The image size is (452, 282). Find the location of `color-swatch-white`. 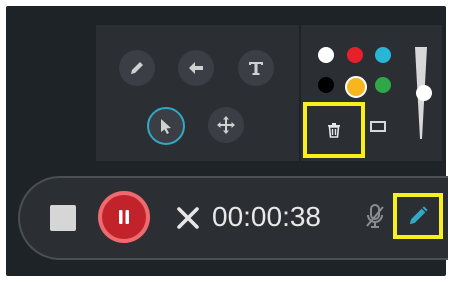

color-swatch-white is located at coordinates (326, 55).